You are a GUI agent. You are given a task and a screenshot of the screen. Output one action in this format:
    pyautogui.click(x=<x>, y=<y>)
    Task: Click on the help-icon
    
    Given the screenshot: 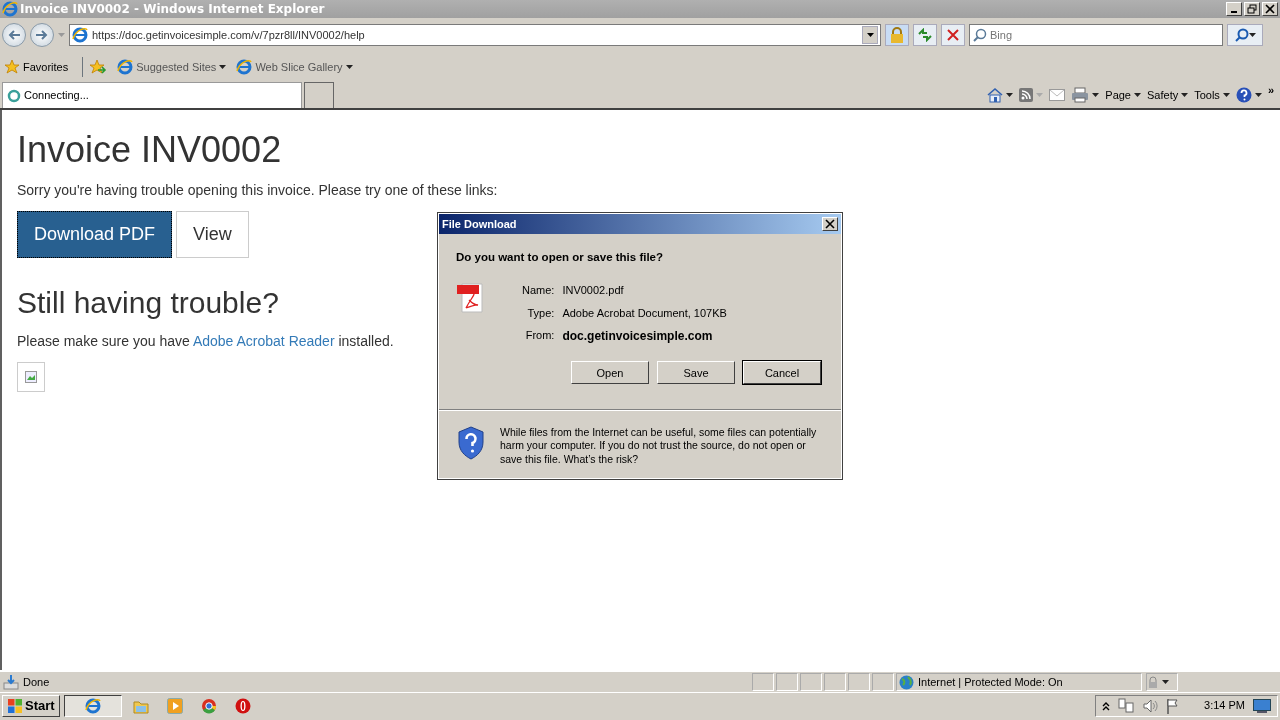 What is the action you would take?
    pyautogui.click(x=1243, y=95)
    